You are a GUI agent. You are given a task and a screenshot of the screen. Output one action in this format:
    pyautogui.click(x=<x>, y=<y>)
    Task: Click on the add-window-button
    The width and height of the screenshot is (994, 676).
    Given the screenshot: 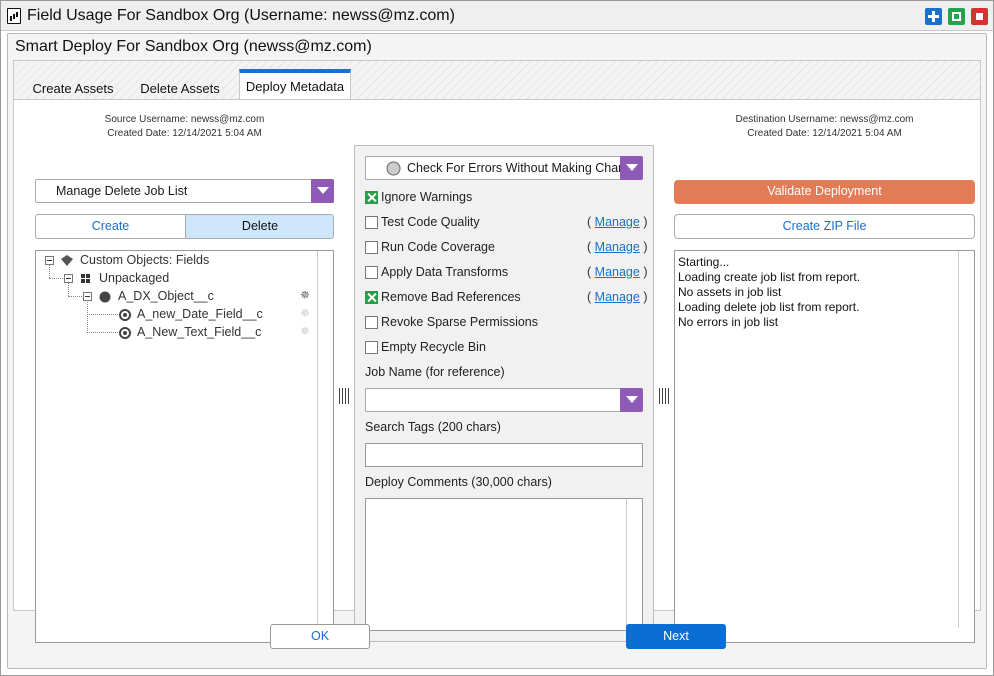 What is the action you would take?
    pyautogui.click(x=933, y=16)
    